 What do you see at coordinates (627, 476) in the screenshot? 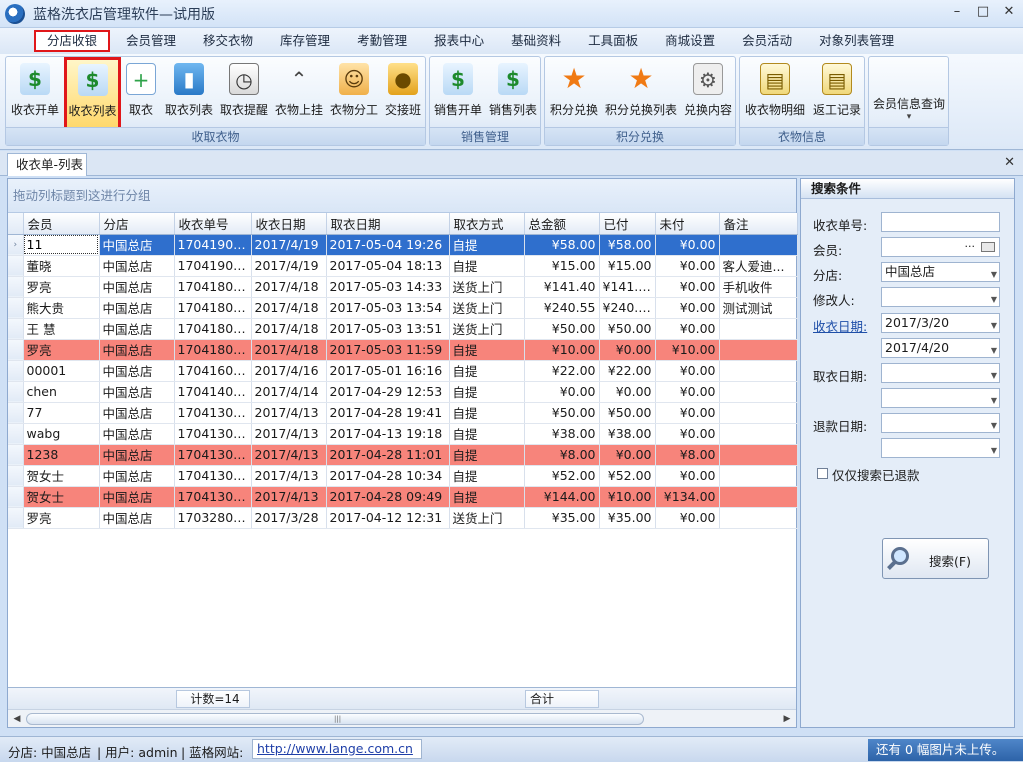
I see `cell-paid: ¥52.00` at bounding box center [627, 476].